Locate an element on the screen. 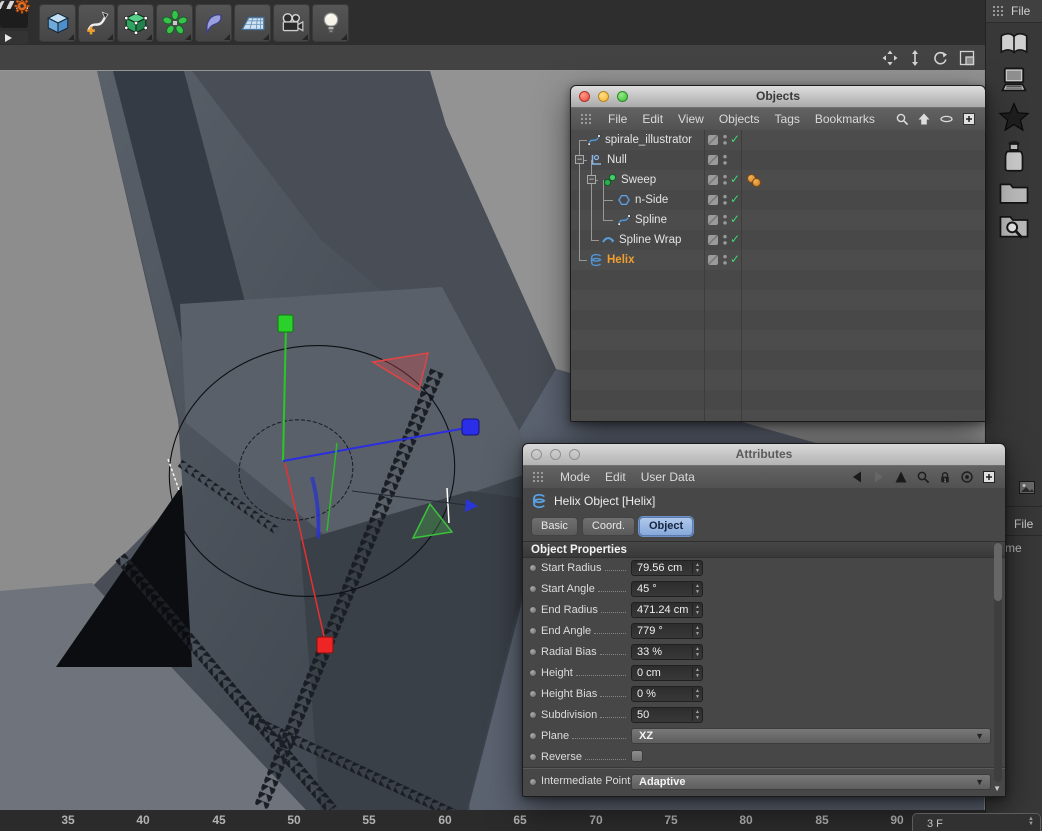 This screenshot has height=831, width=1042. z-axis-handle is located at coordinates (470, 427).